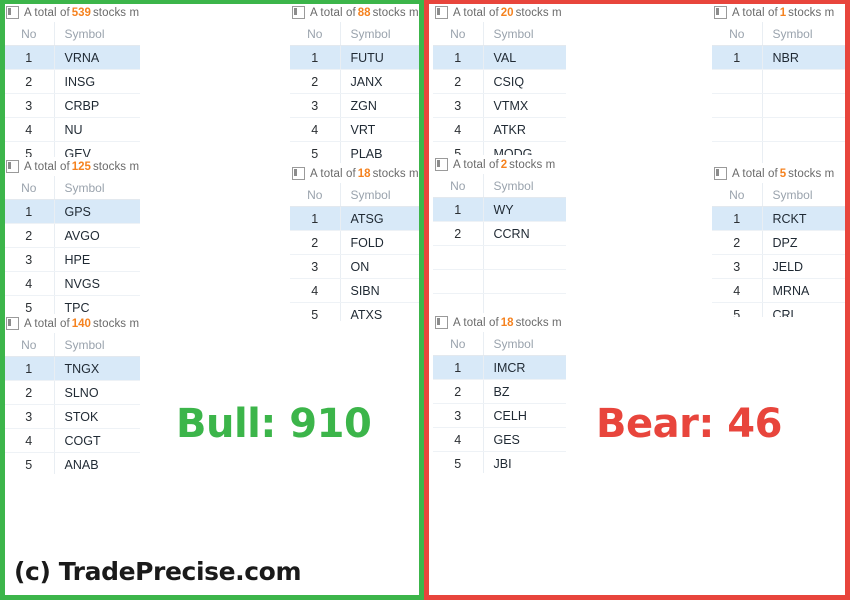 Image resolution: width=850 pixels, height=600 pixels. What do you see at coordinates (524, 81) in the screenshot?
I see `cell-symbol: CSIQ` at bounding box center [524, 81].